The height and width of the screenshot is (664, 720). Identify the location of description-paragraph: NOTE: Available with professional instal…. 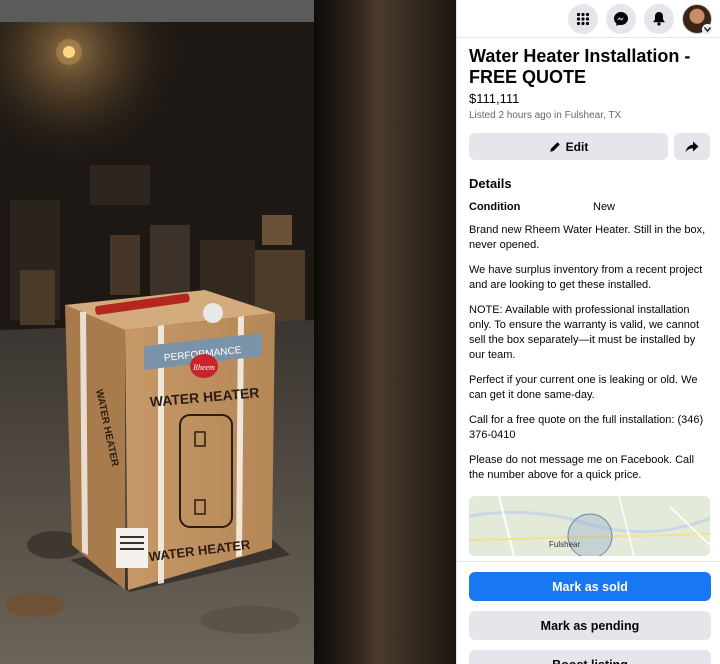
(584, 332).